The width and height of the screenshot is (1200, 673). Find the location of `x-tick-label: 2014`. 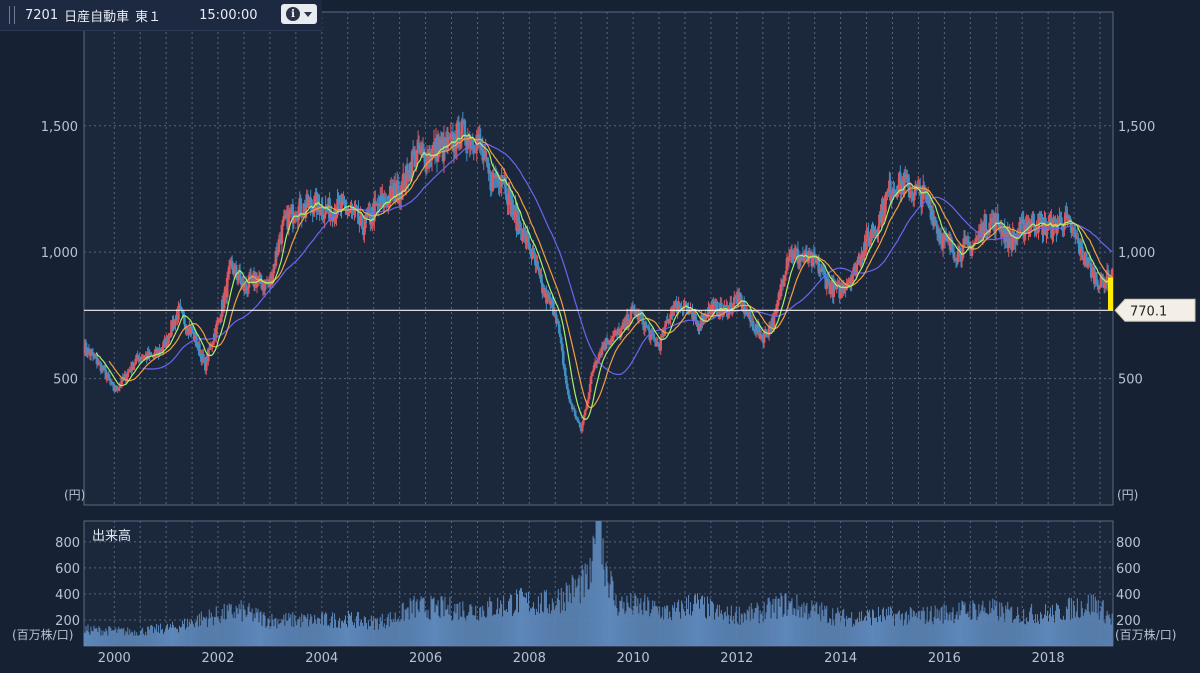

x-tick-label: 2014 is located at coordinates (840, 658).